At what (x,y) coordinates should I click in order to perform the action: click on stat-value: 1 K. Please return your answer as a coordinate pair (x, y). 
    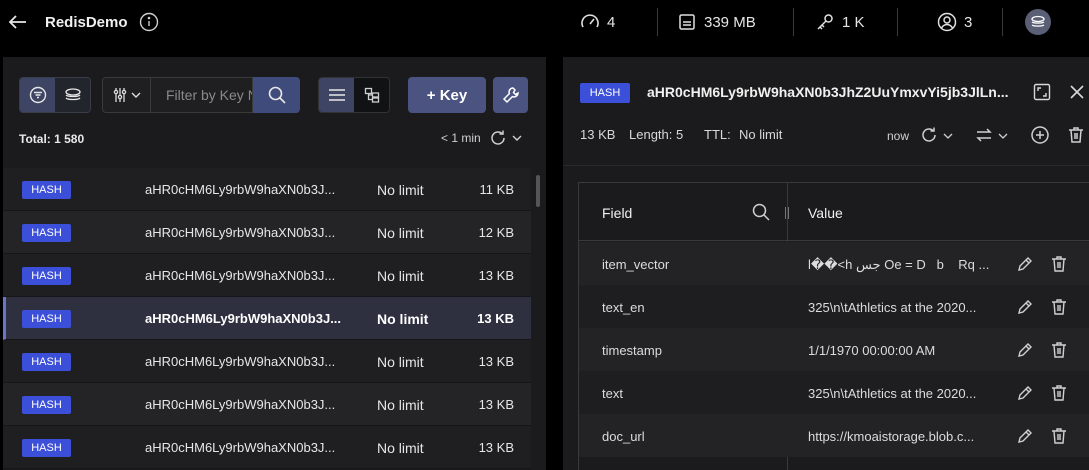
    Looking at the image, I should click on (853, 22).